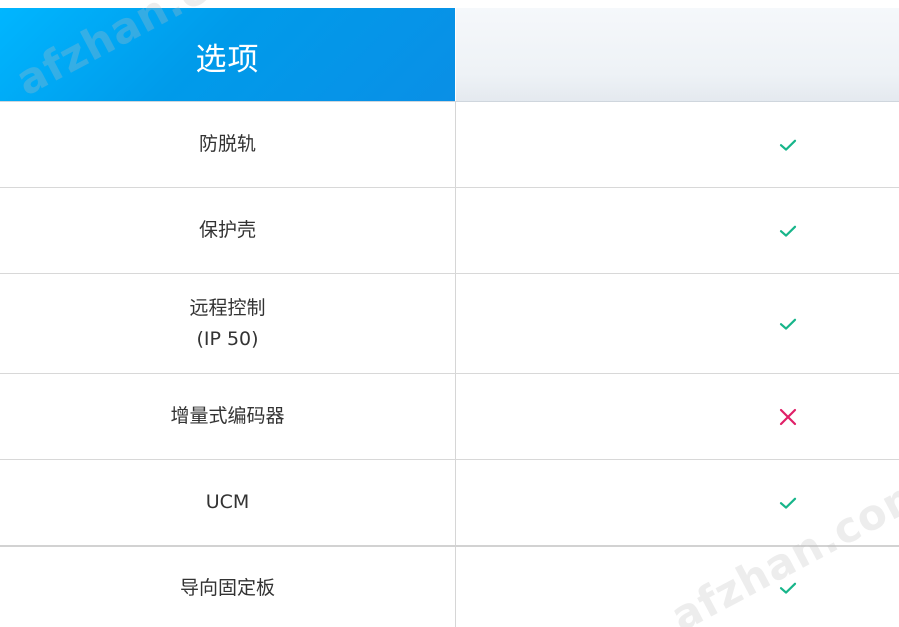  I want to click on options-header-cell: 选项, so click(227, 55).